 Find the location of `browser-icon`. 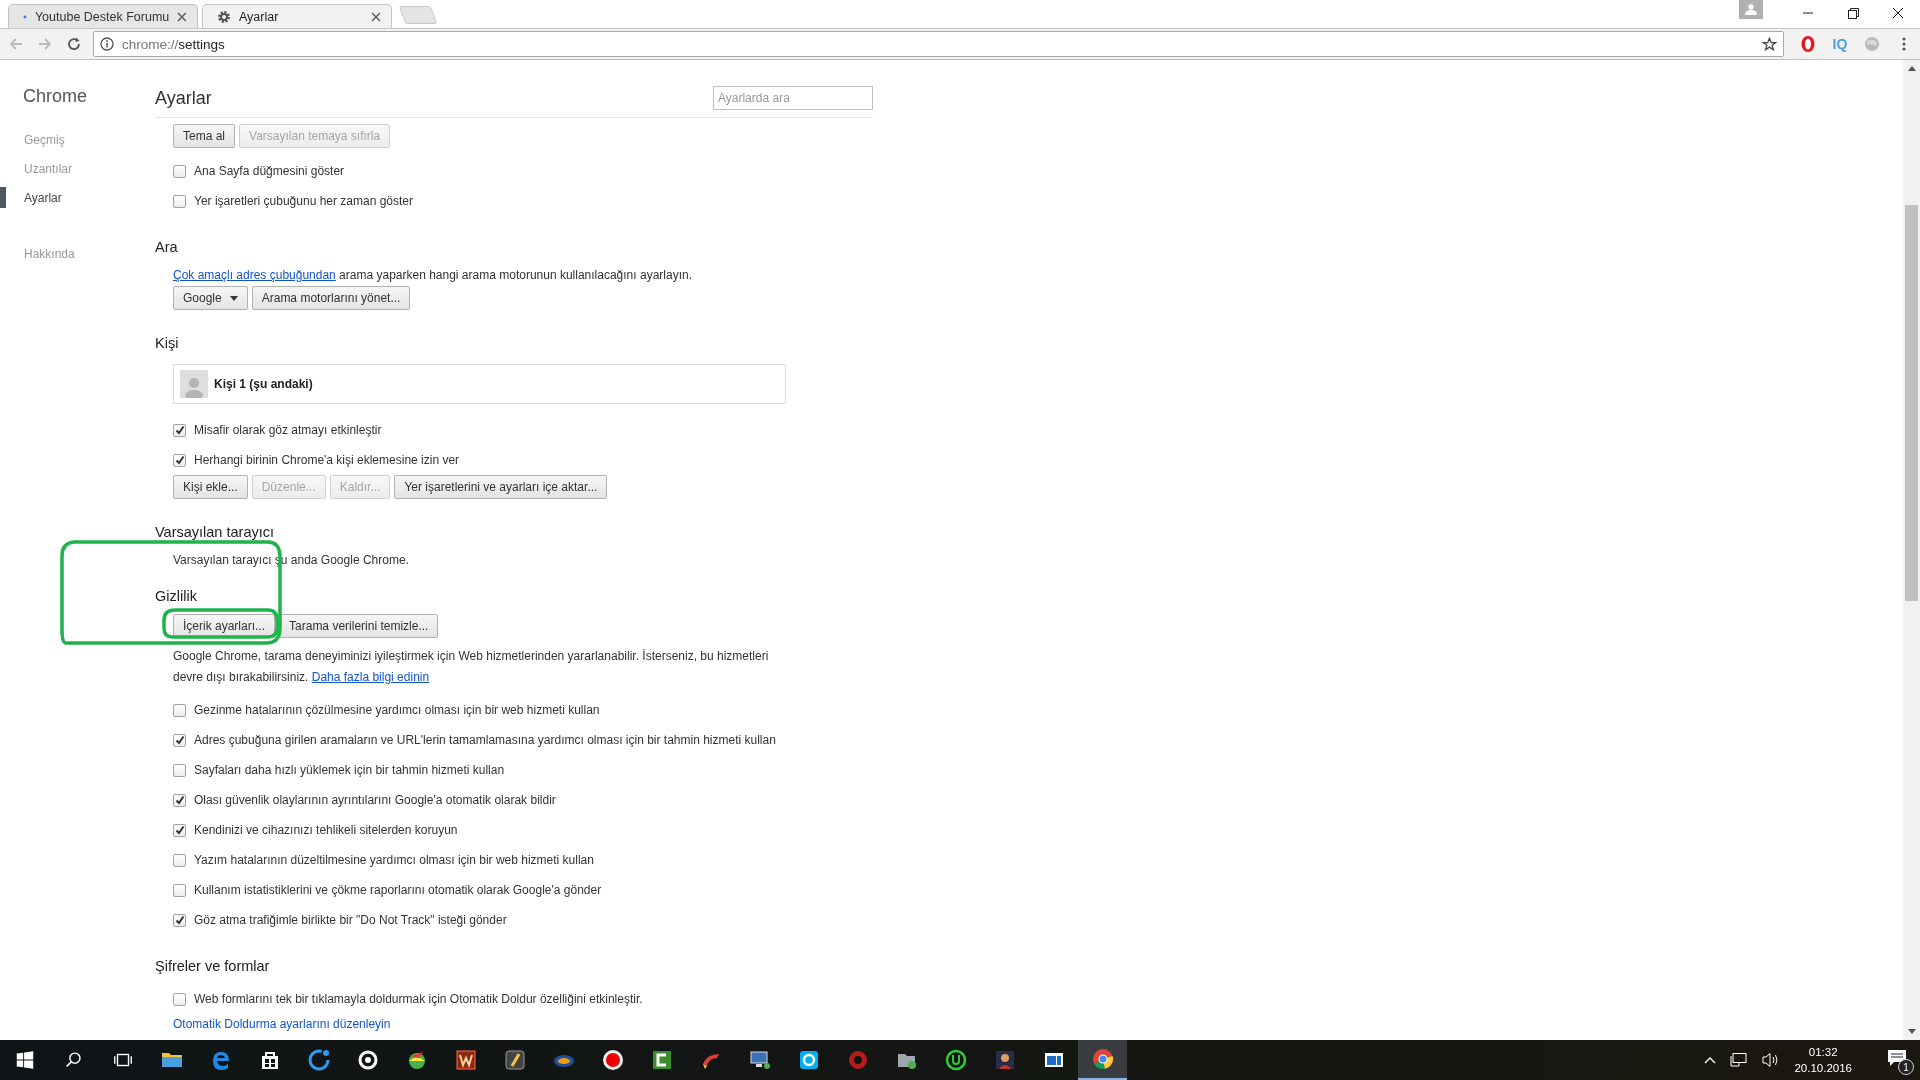

browser-icon is located at coordinates (1102, 1059).